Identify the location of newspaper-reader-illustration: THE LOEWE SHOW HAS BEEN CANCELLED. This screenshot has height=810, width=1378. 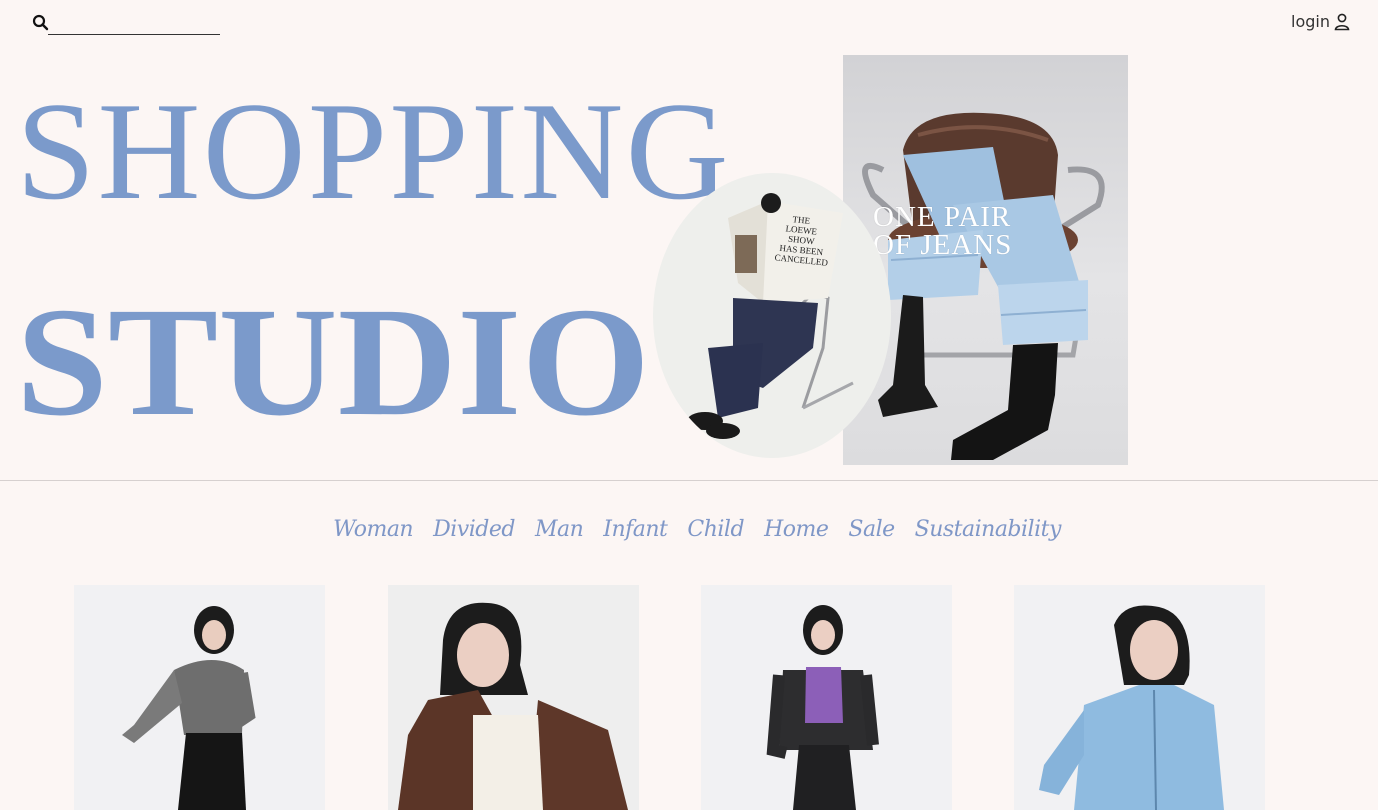
(770, 316).